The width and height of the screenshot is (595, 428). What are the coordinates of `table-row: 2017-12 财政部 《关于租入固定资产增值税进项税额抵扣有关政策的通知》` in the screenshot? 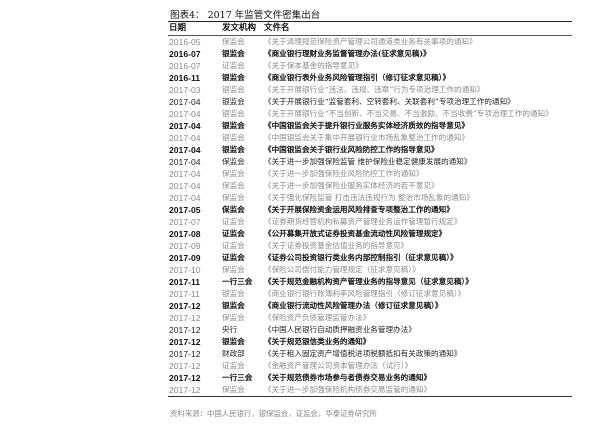 It's located at (370, 354).